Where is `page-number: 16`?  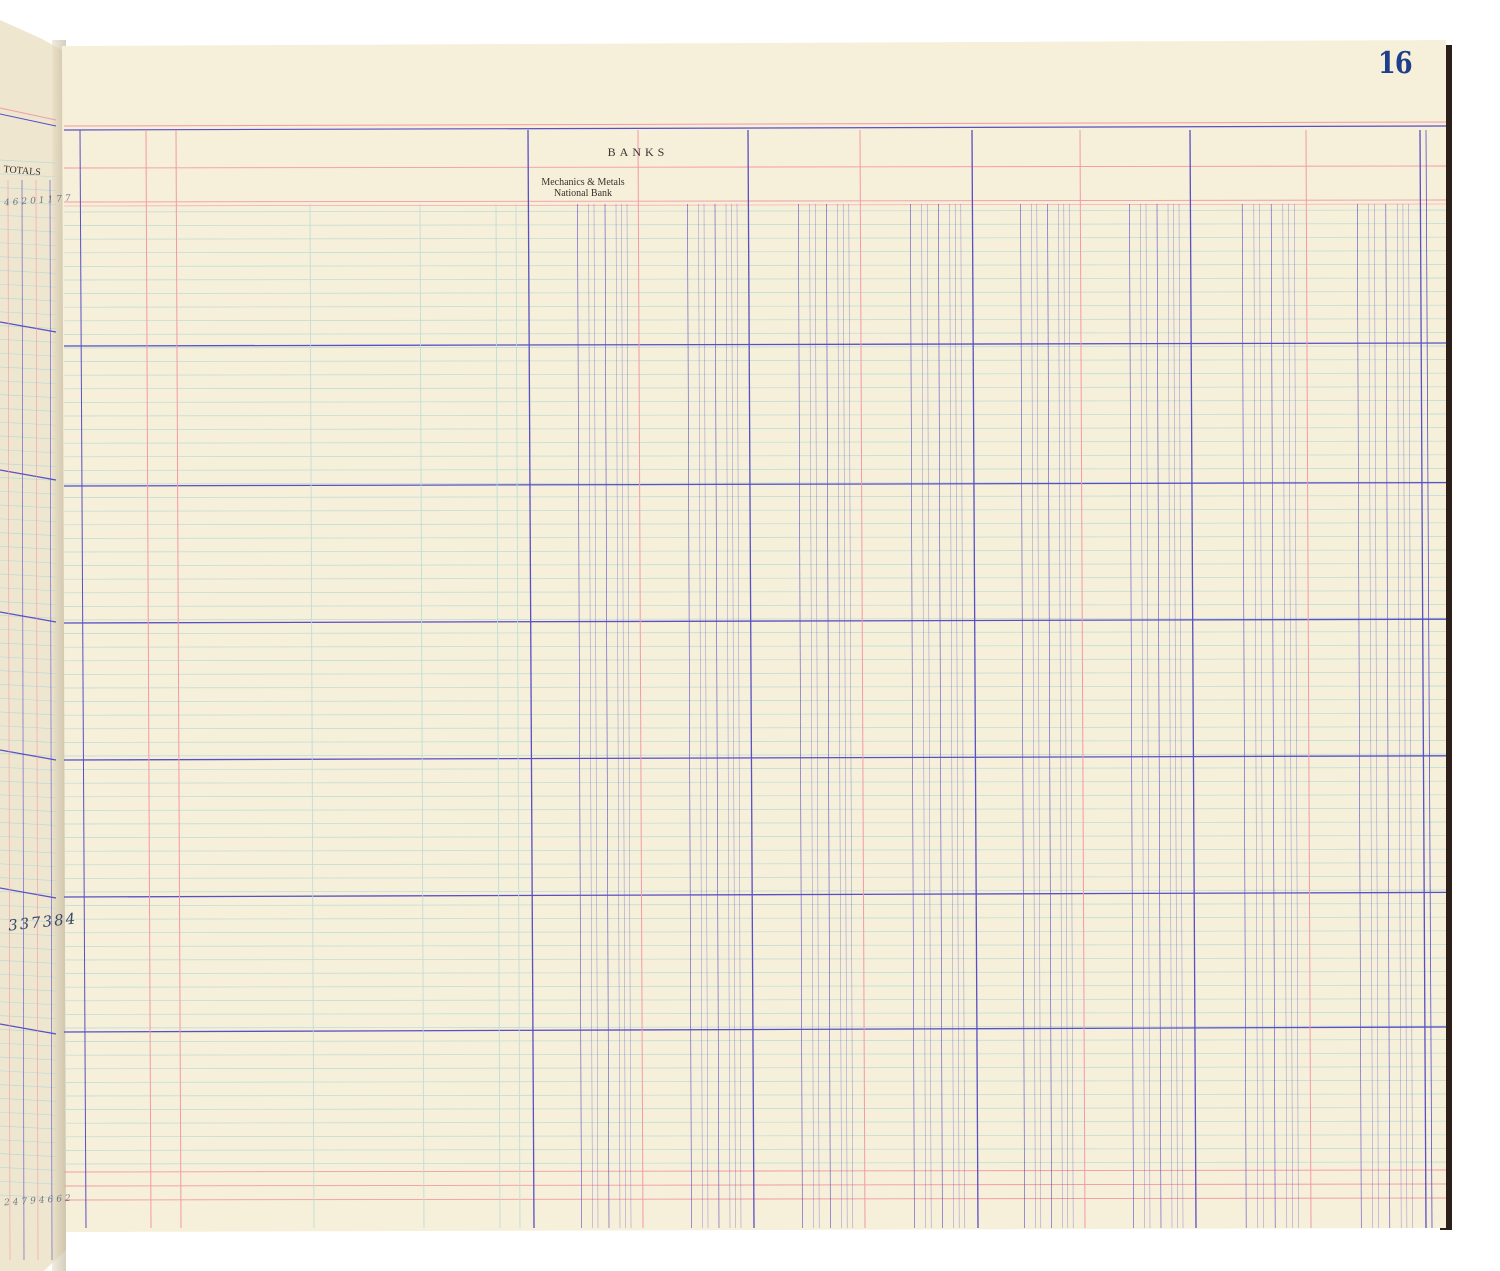 page-number: 16 is located at coordinates (1395, 63).